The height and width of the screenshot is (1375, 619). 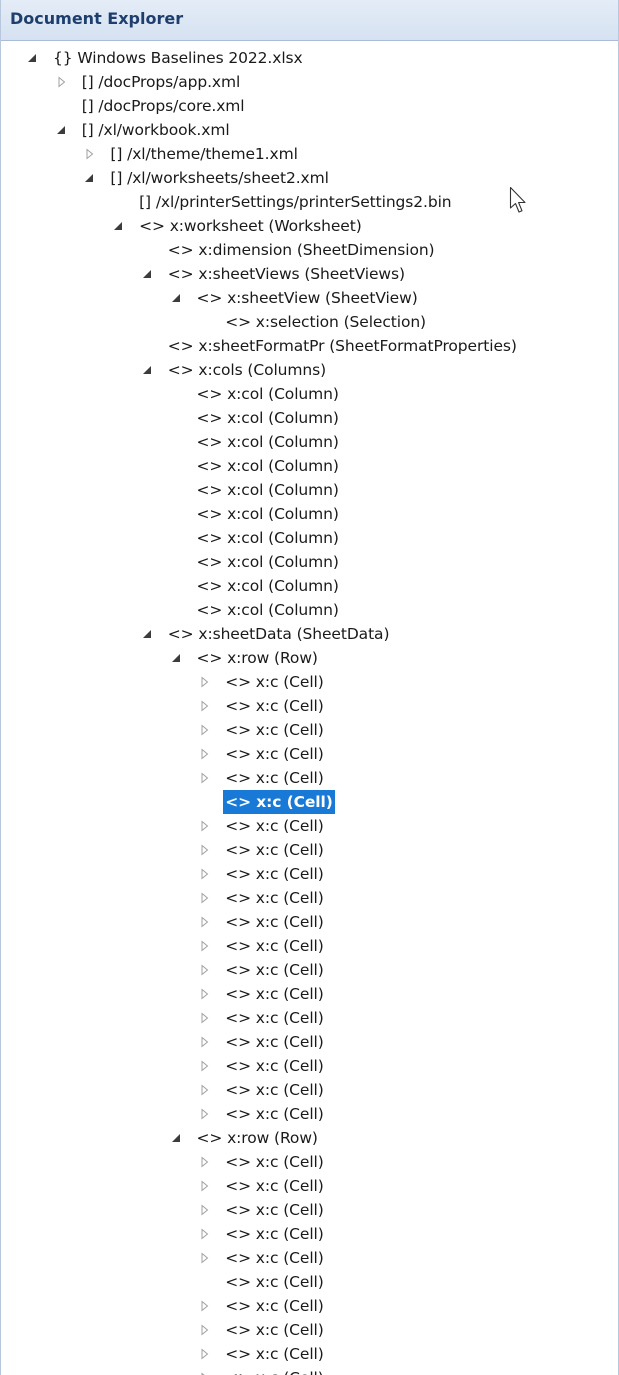 What do you see at coordinates (295, 298) in the screenshot?
I see `tree-node: <> x:sheetView (SheetView)` at bounding box center [295, 298].